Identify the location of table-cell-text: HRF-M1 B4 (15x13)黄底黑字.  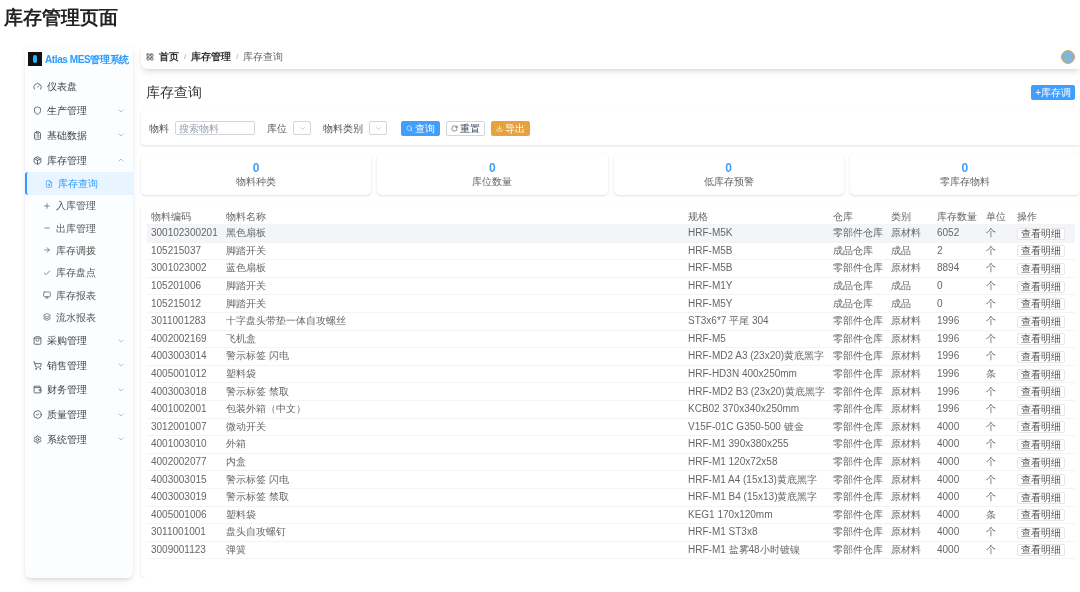
(753, 497).